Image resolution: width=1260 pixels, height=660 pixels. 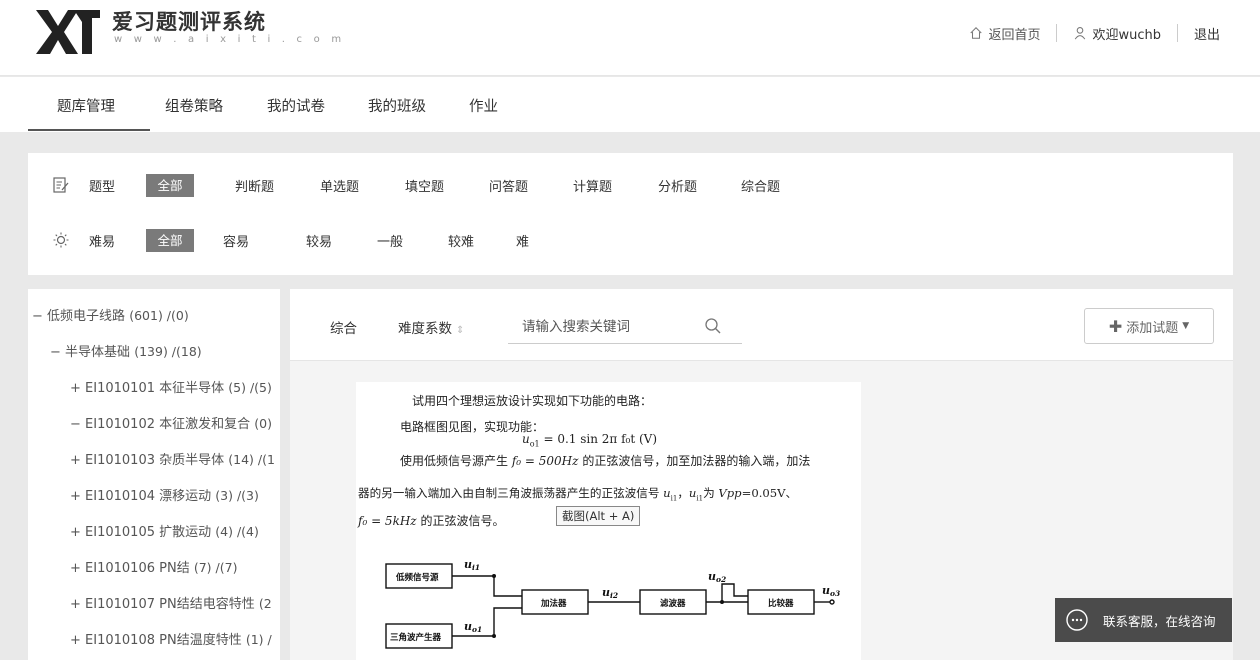 What do you see at coordinates (630, 185) in the screenshot?
I see `filter-row-type: 题型 全部 判断题 单选题 填空题 问答题 计算题 分析题 综合题` at bounding box center [630, 185].